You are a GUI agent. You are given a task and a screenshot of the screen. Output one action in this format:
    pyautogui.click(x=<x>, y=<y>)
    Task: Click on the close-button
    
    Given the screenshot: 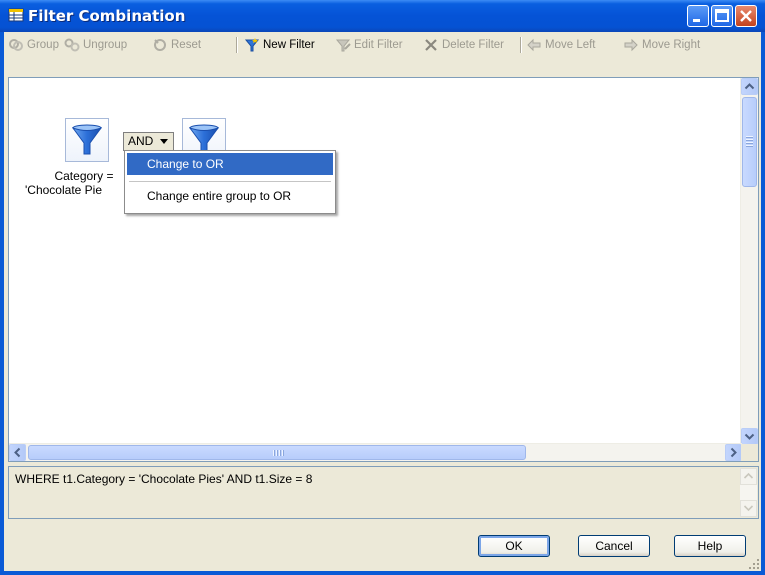 What is the action you would take?
    pyautogui.click(x=746, y=16)
    